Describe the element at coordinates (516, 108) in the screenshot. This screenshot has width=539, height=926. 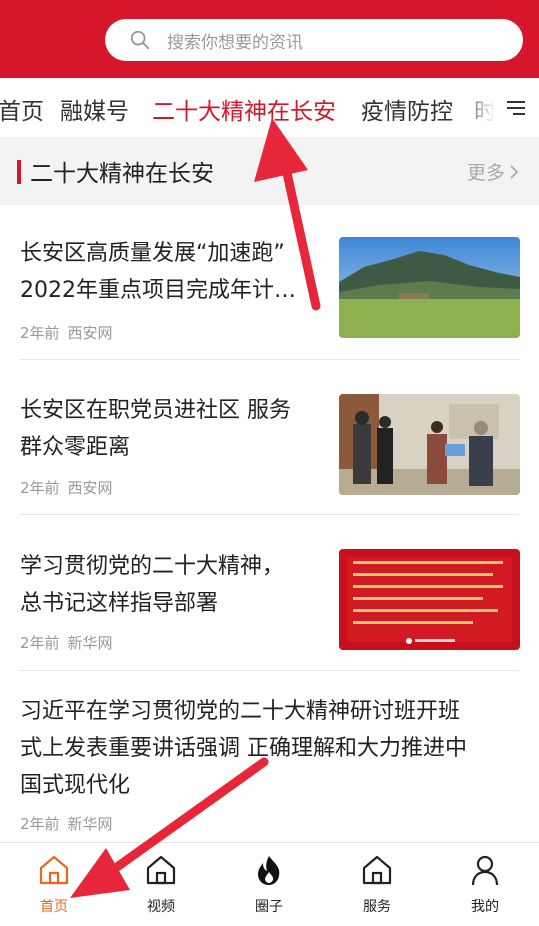
I see `channel-menu-icon` at that location.